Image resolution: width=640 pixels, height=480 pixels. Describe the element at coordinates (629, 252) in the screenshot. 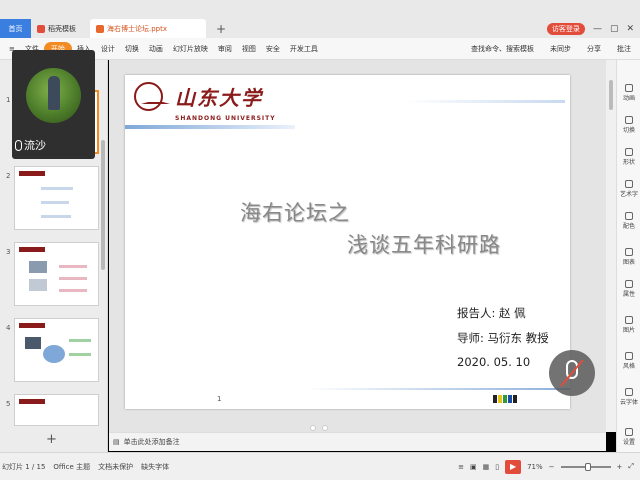

I see `chart-icon` at that location.